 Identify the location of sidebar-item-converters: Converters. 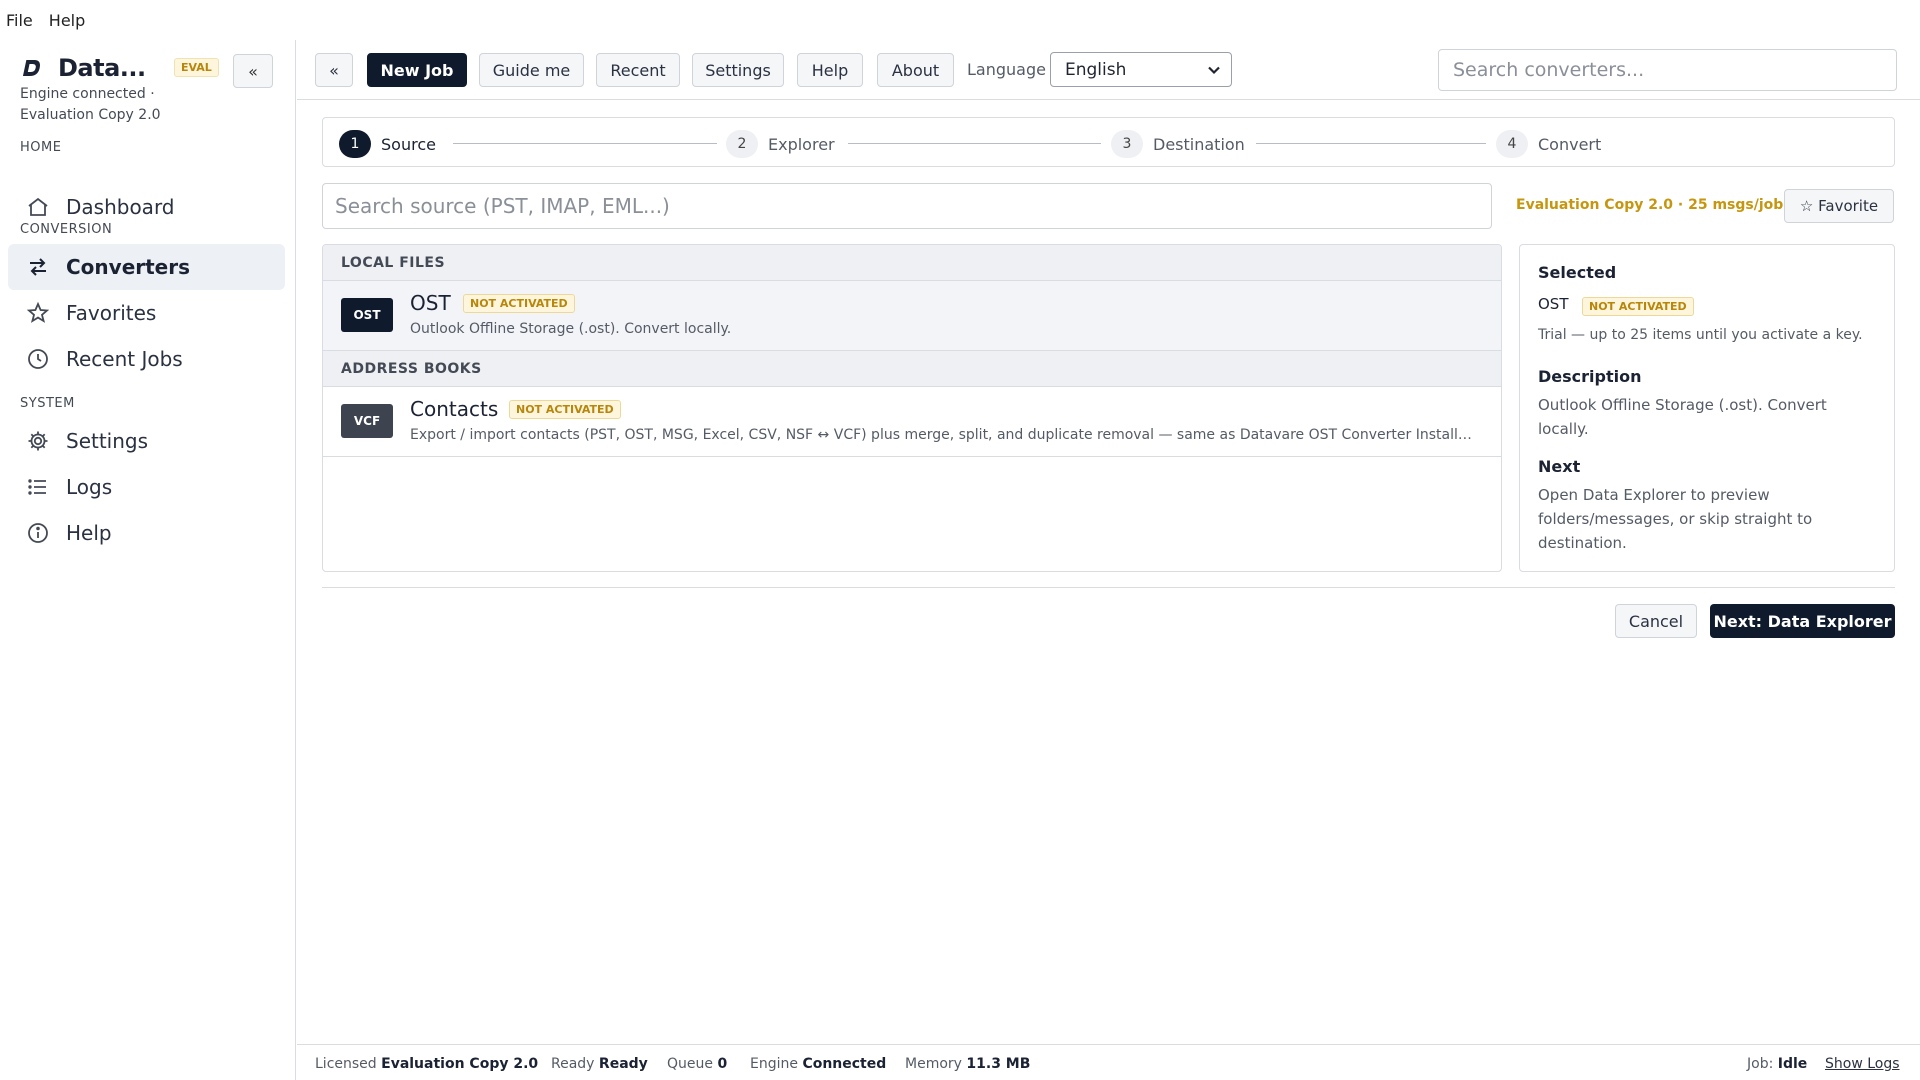
(146, 267).